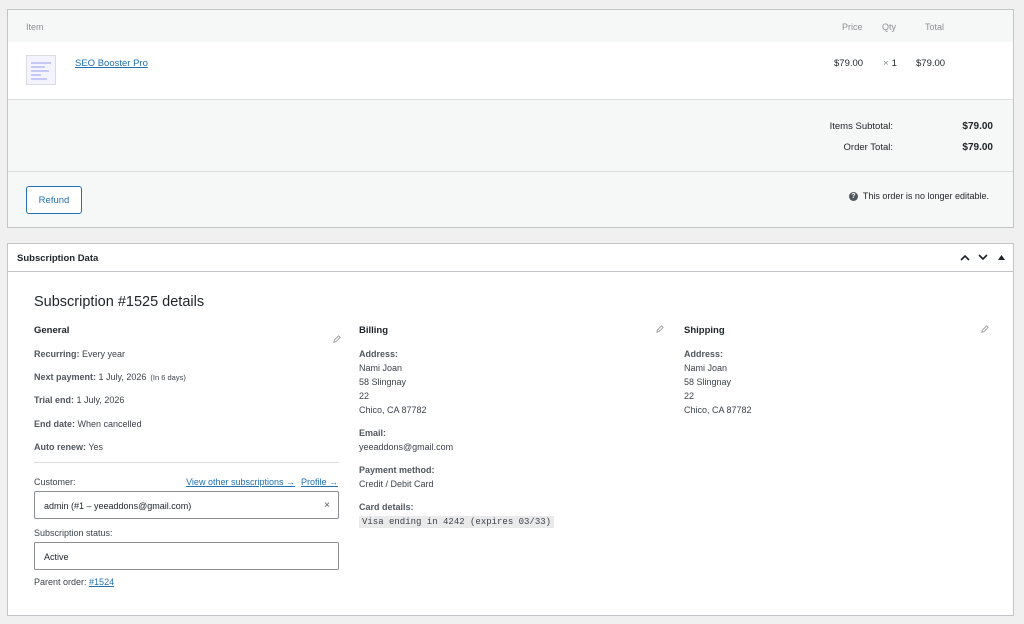 The width and height of the screenshot is (1024, 624). I want to click on end-date-row: End date: When cancelled, so click(88, 424).